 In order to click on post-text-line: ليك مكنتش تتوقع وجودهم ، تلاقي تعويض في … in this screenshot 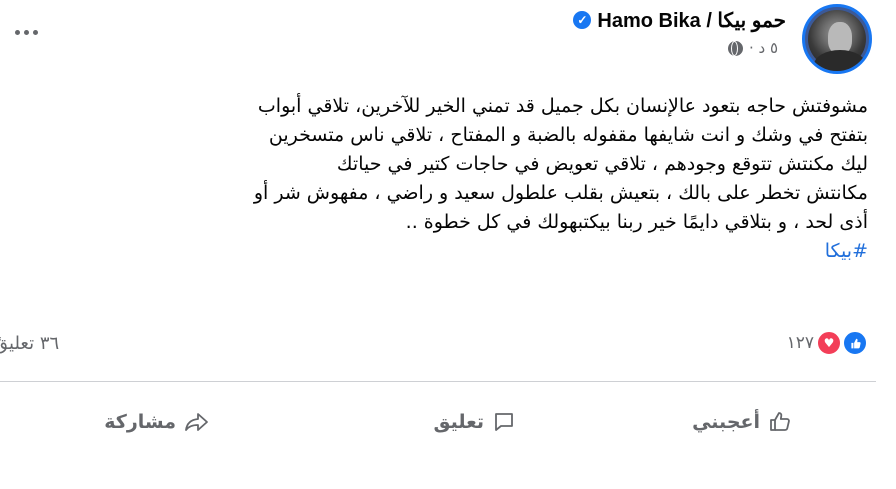, I will do `click(602, 164)`.